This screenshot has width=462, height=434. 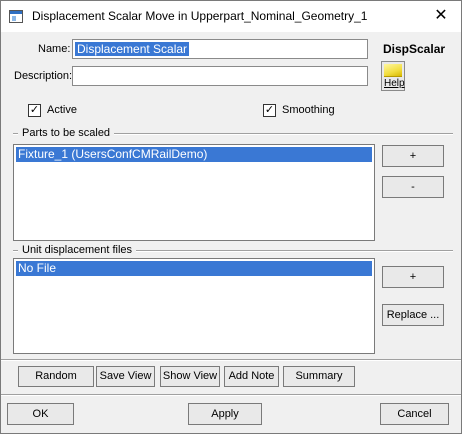 I want to click on active-label: Active, so click(x=62, y=110).